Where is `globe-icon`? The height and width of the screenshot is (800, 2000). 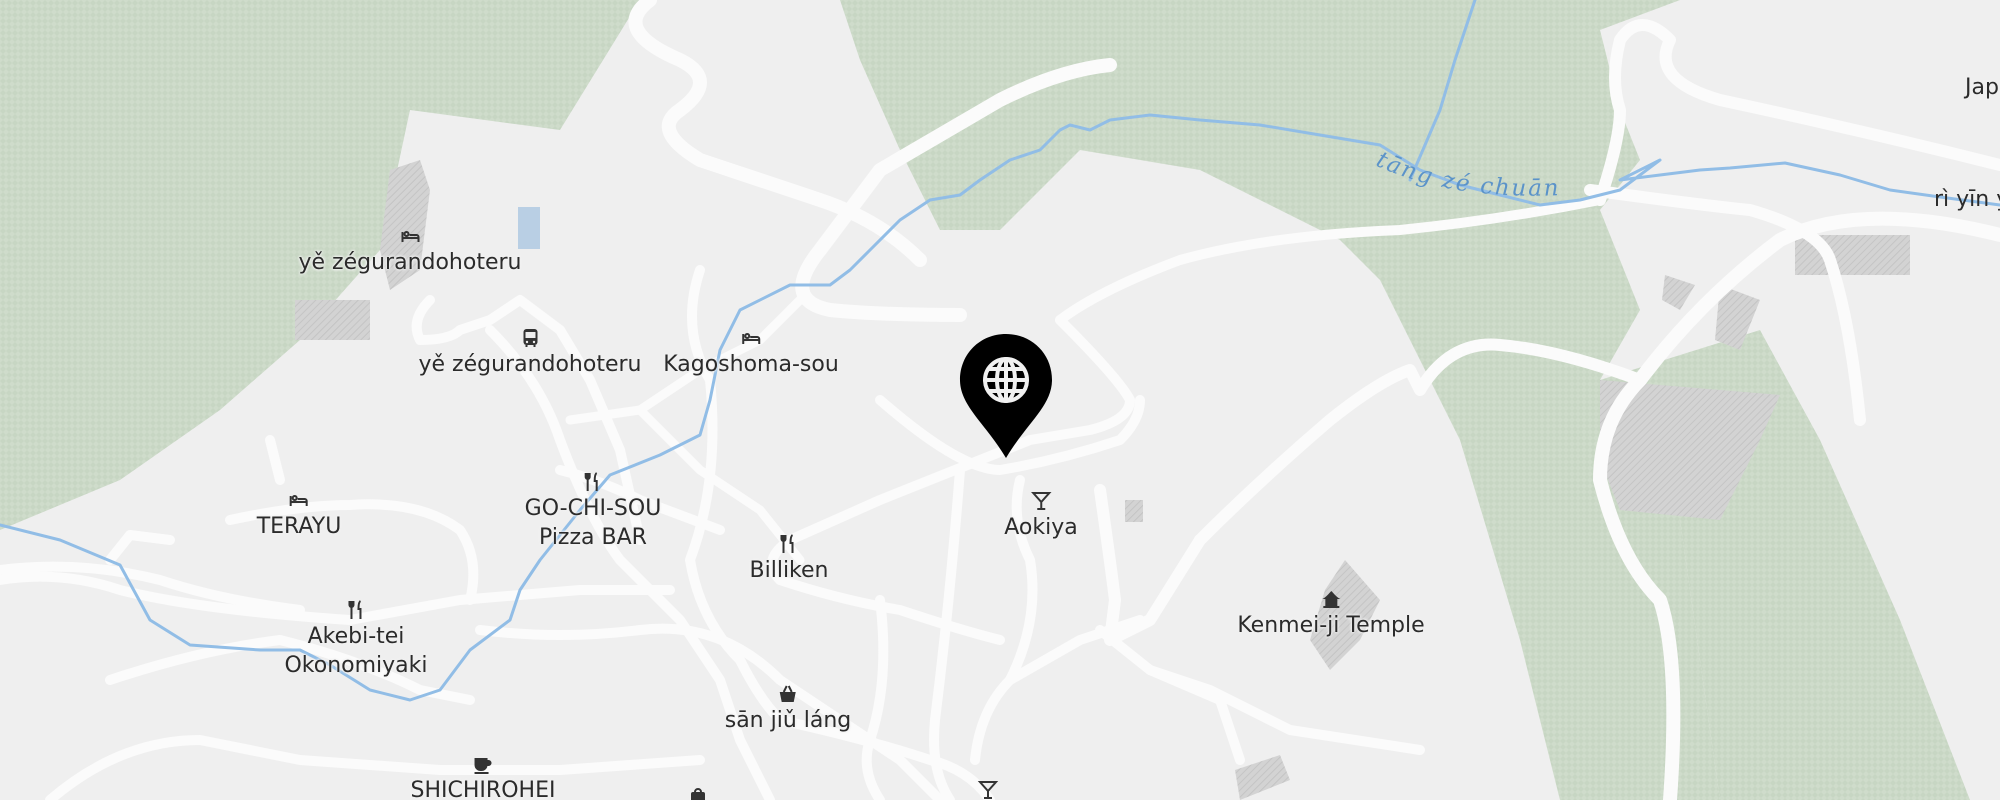
globe-icon is located at coordinates (1006, 380).